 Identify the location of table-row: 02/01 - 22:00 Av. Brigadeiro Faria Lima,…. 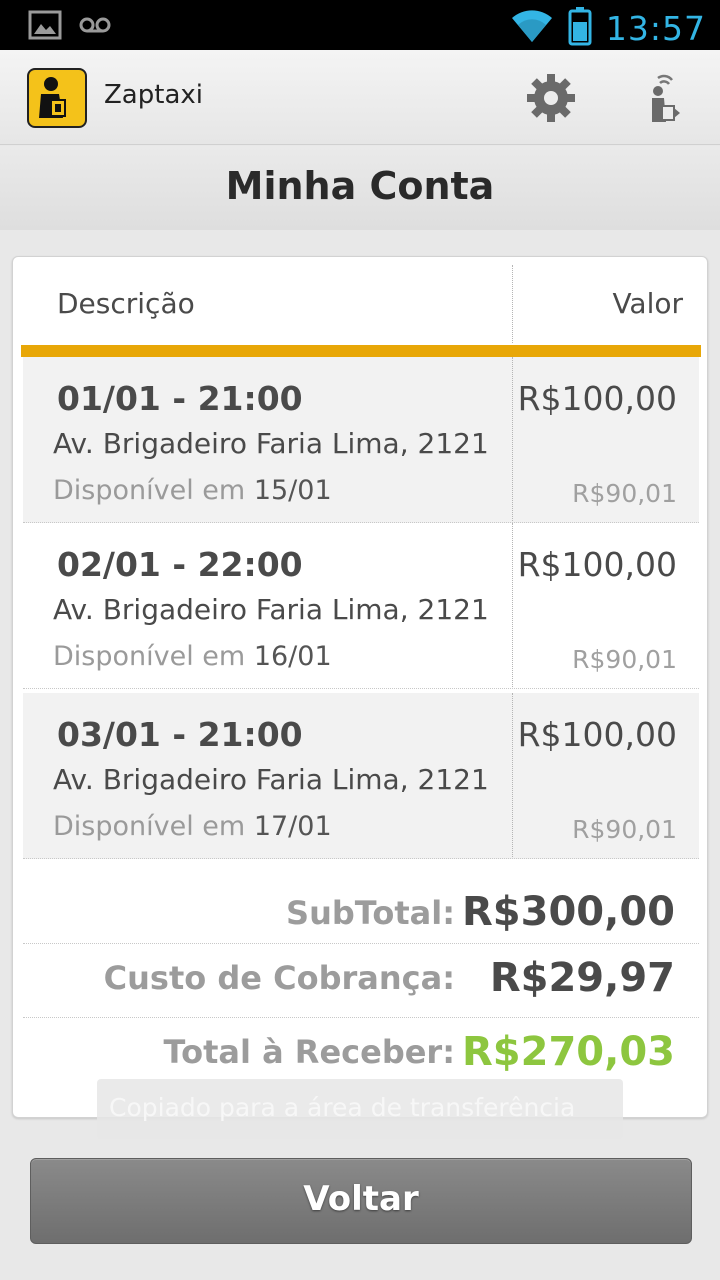
(361, 606).